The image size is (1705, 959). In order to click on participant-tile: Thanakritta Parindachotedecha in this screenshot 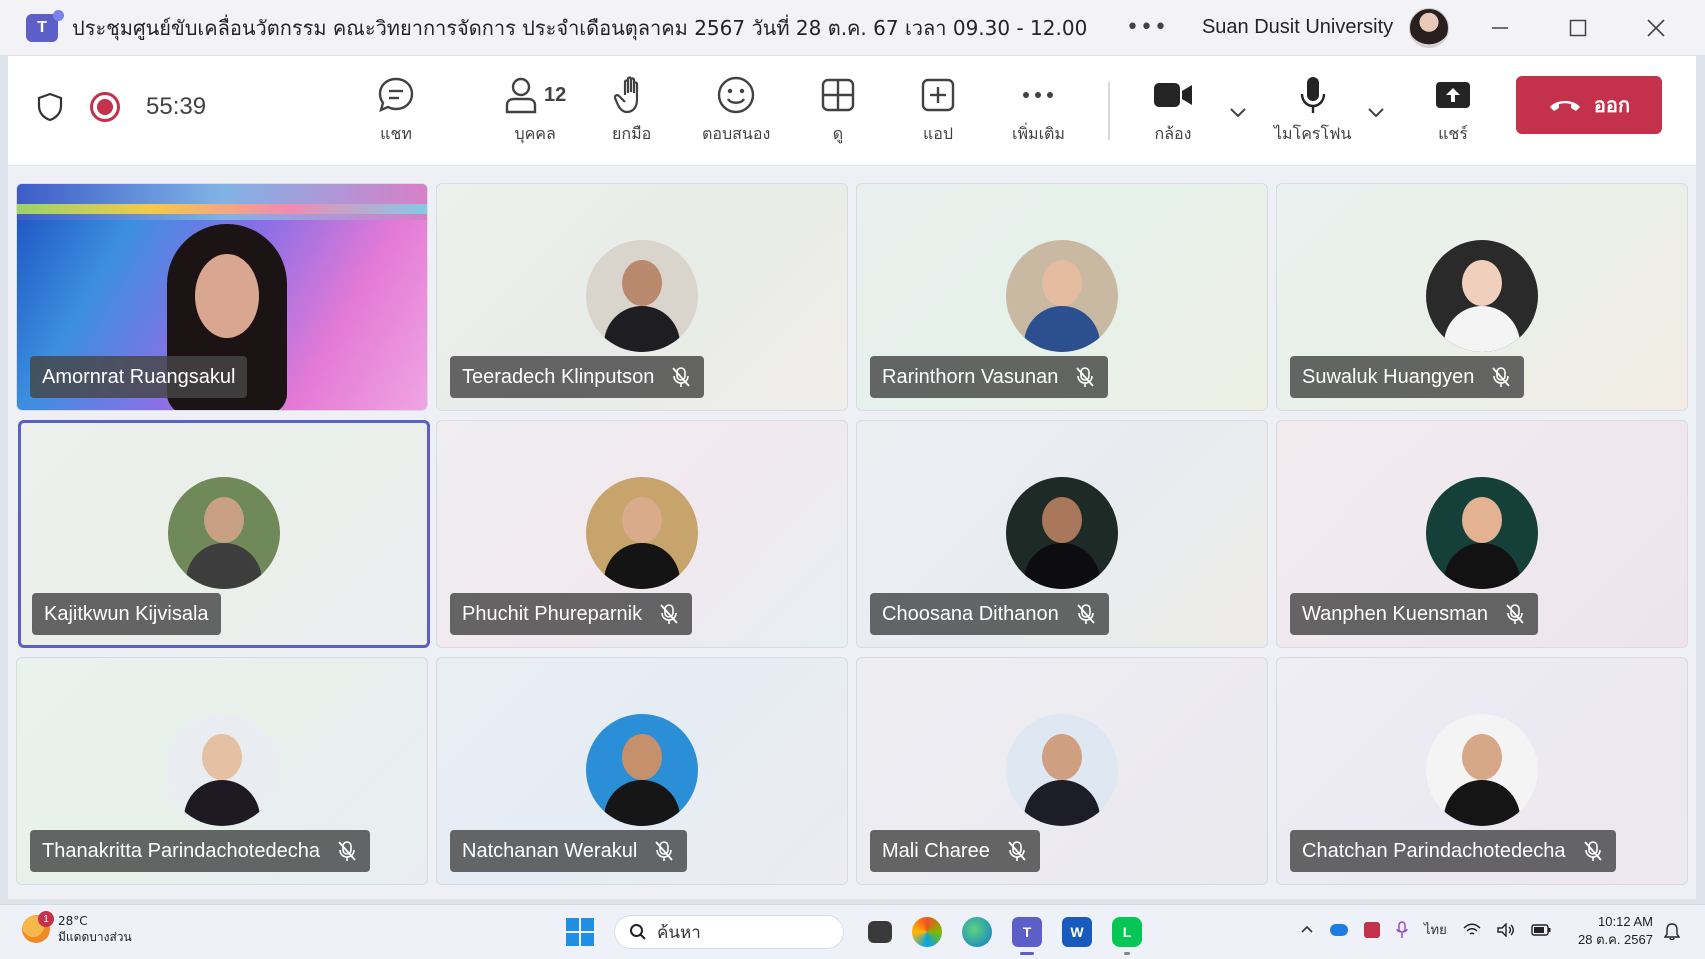, I will do `click(222, 771)`.